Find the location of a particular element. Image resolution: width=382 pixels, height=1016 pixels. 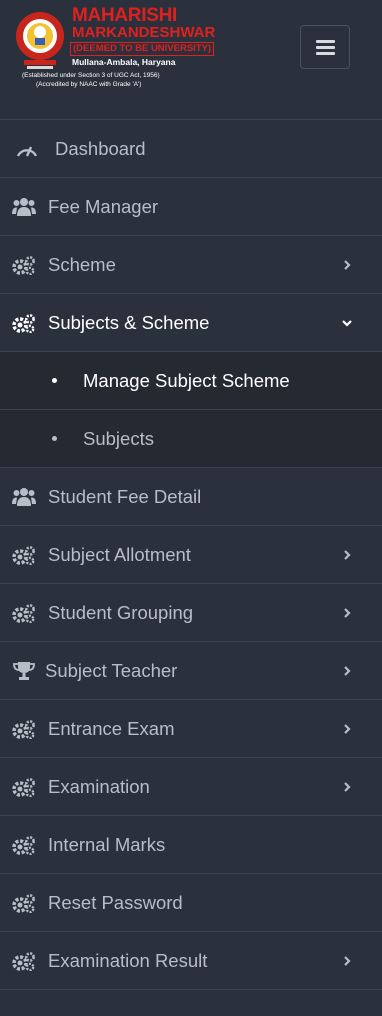

brand-location: Mullana-Ambala, Haryana is located at coordinates (124, 62).